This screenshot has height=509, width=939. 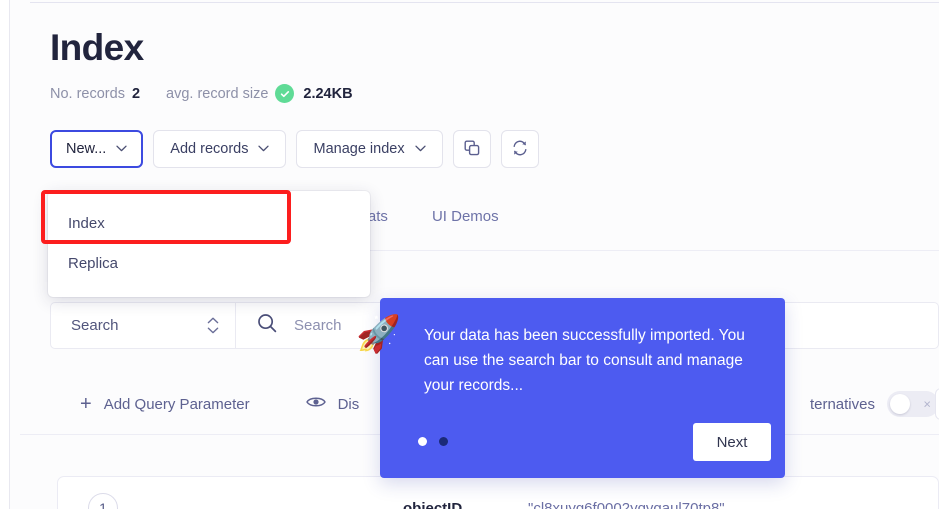 What do you see at coordinates (318, 325) in the screenshot?
I see `search-input: Search` at bounding box center [318, 325].